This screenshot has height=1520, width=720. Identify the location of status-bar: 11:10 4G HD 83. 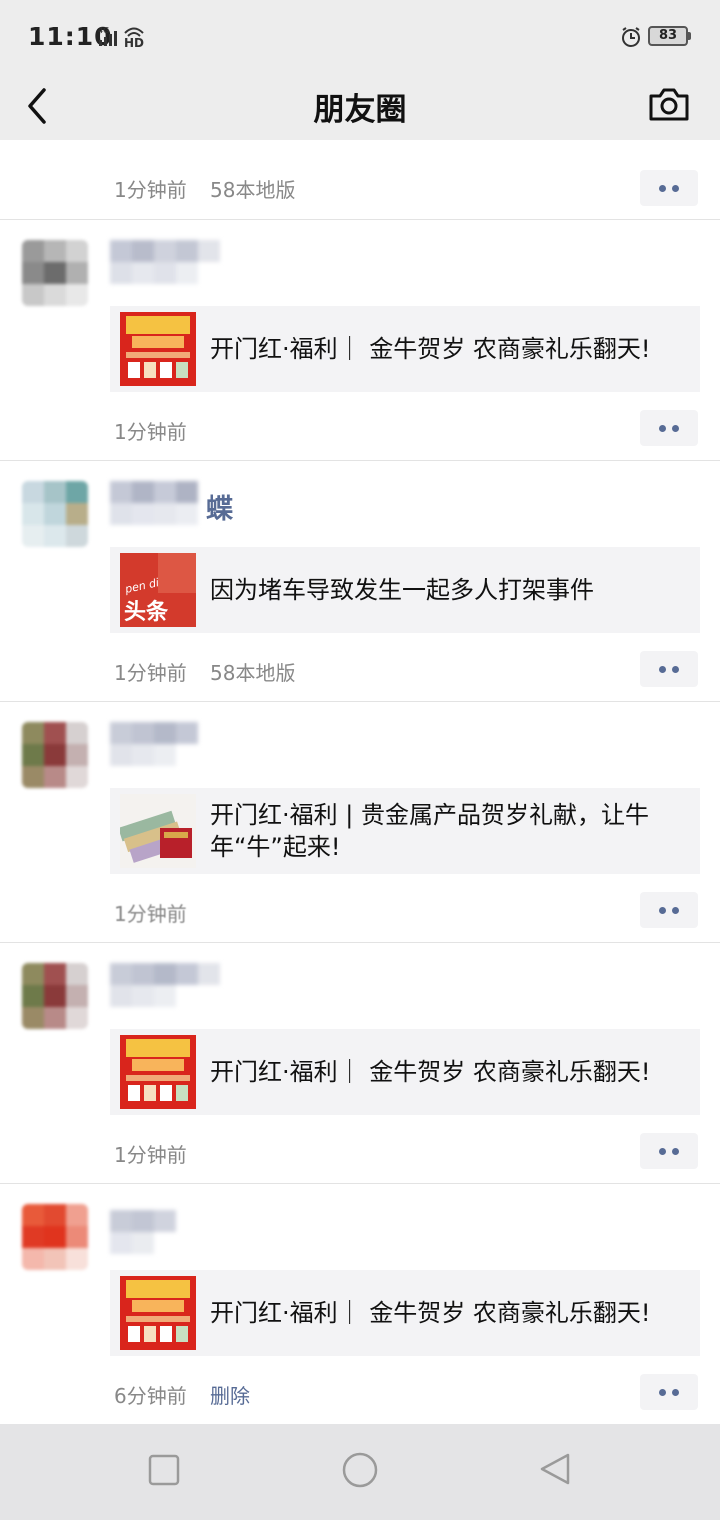
(360, 35).